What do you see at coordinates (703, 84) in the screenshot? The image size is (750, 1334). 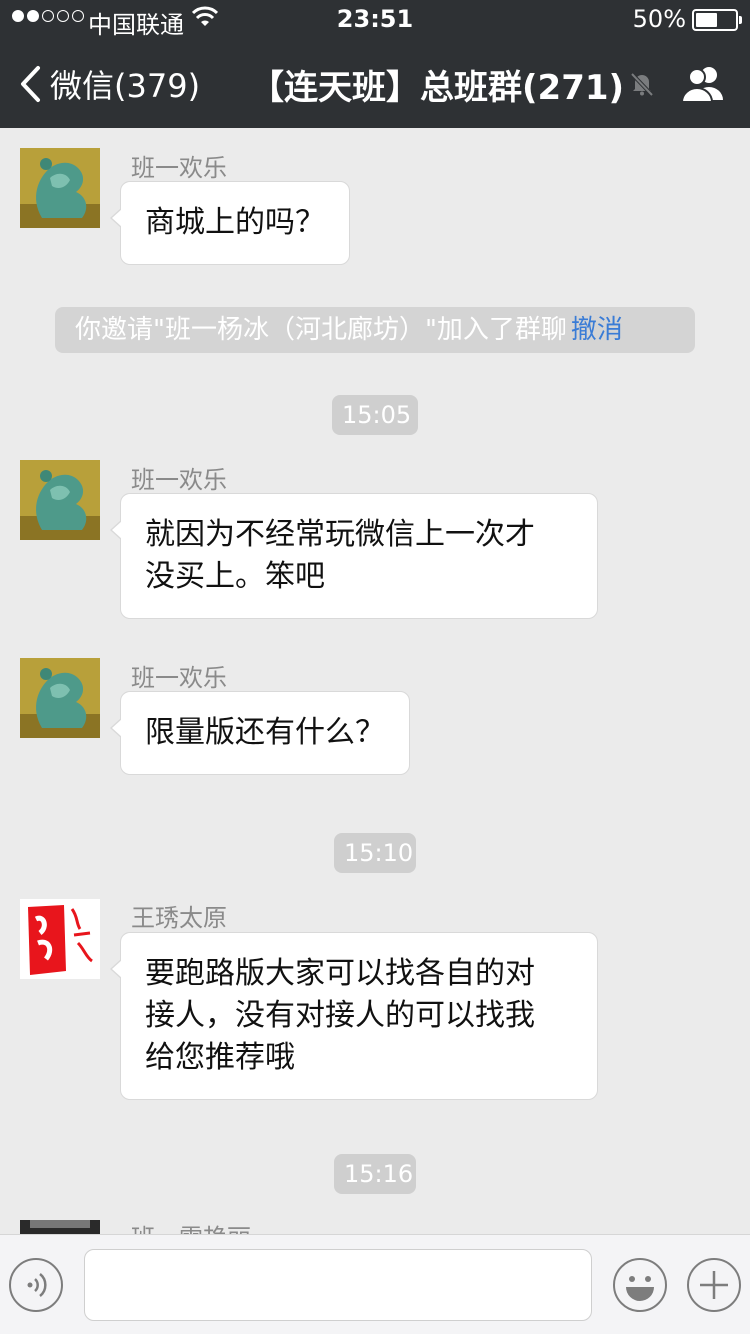 I see `group-members-icon` at bounding box center [703, 84].